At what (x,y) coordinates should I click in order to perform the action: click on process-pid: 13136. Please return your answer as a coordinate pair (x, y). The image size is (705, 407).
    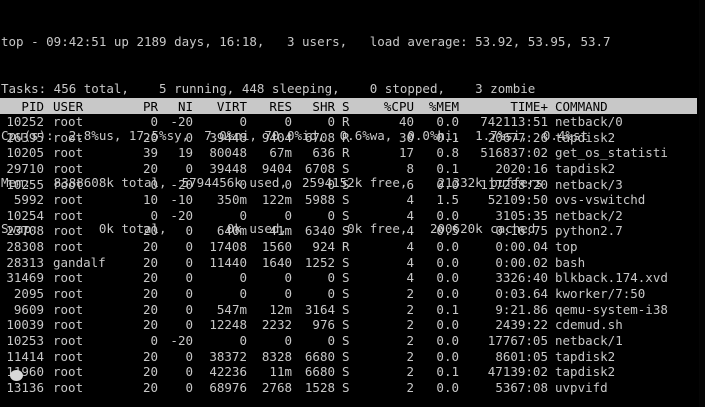
    Looking at the image, I should click on (25, 387).